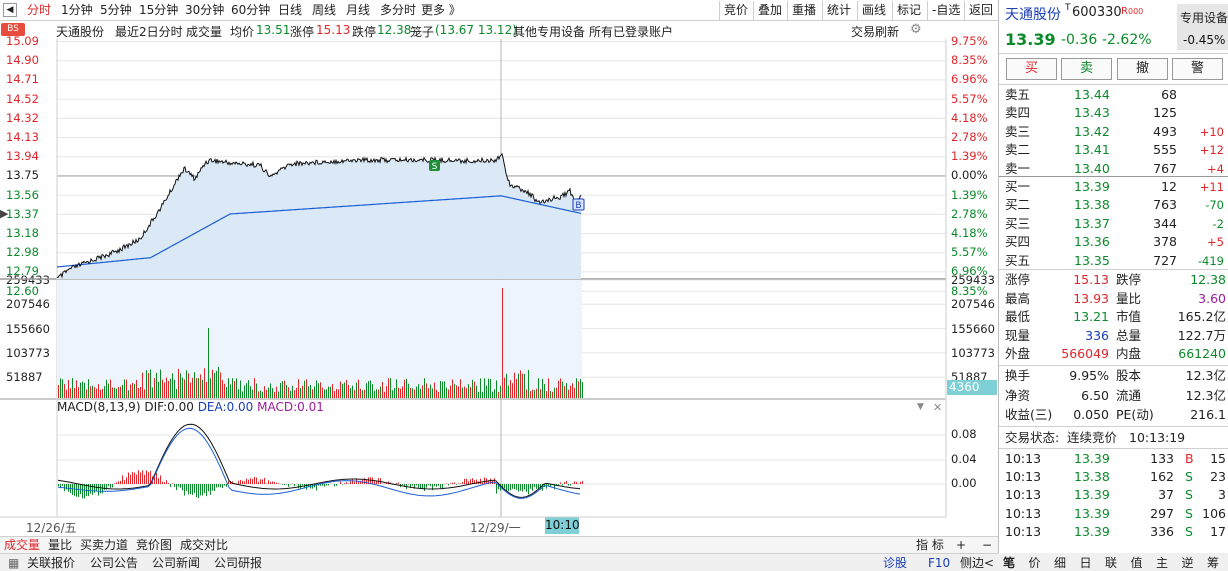 This screenshot has width=1228, height=571. Describe the element at coordinates (1033, 14) in the screenshot. I see `stock-title: 天通股份` at that location.